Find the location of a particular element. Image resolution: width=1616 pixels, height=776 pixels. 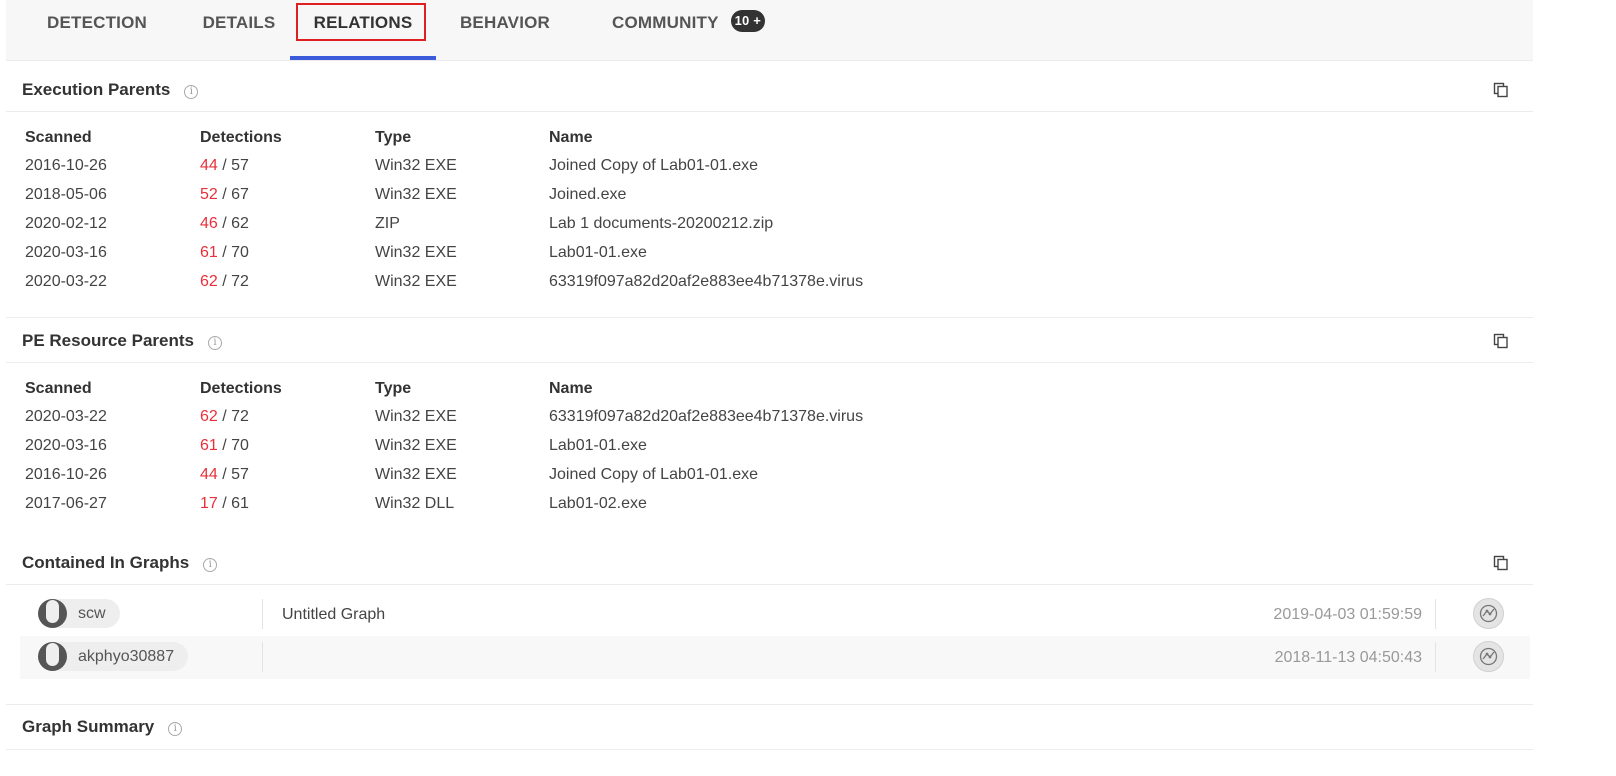

positives: 61 is located at coordinates (209, 252).